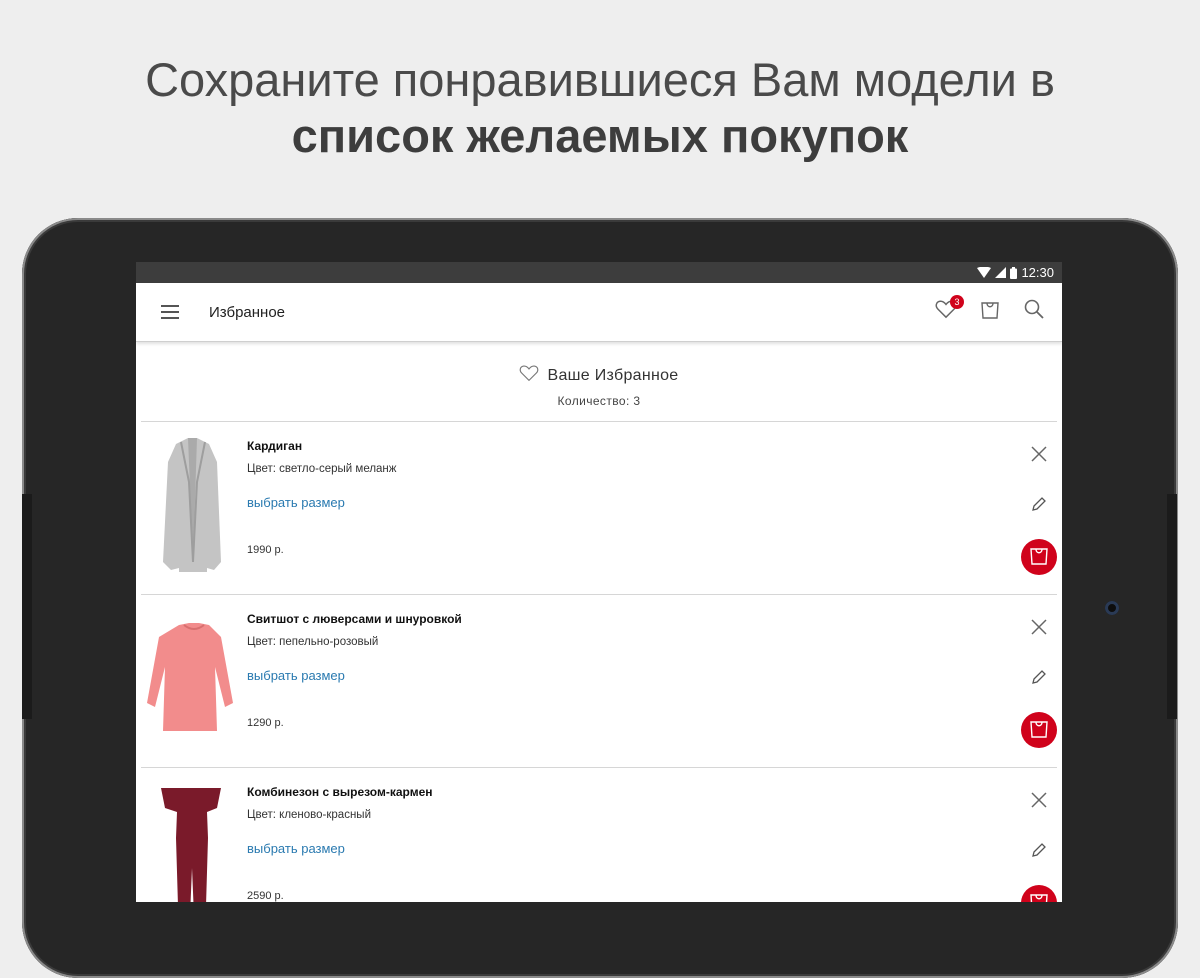 Image resolution: width=1200 pixels, height=978 pixels. What do you see at coordinates (313, 642) in the screenshot?
I see `product-color: Цвет: пепельно-розовый` at bounding box center [313, 642].